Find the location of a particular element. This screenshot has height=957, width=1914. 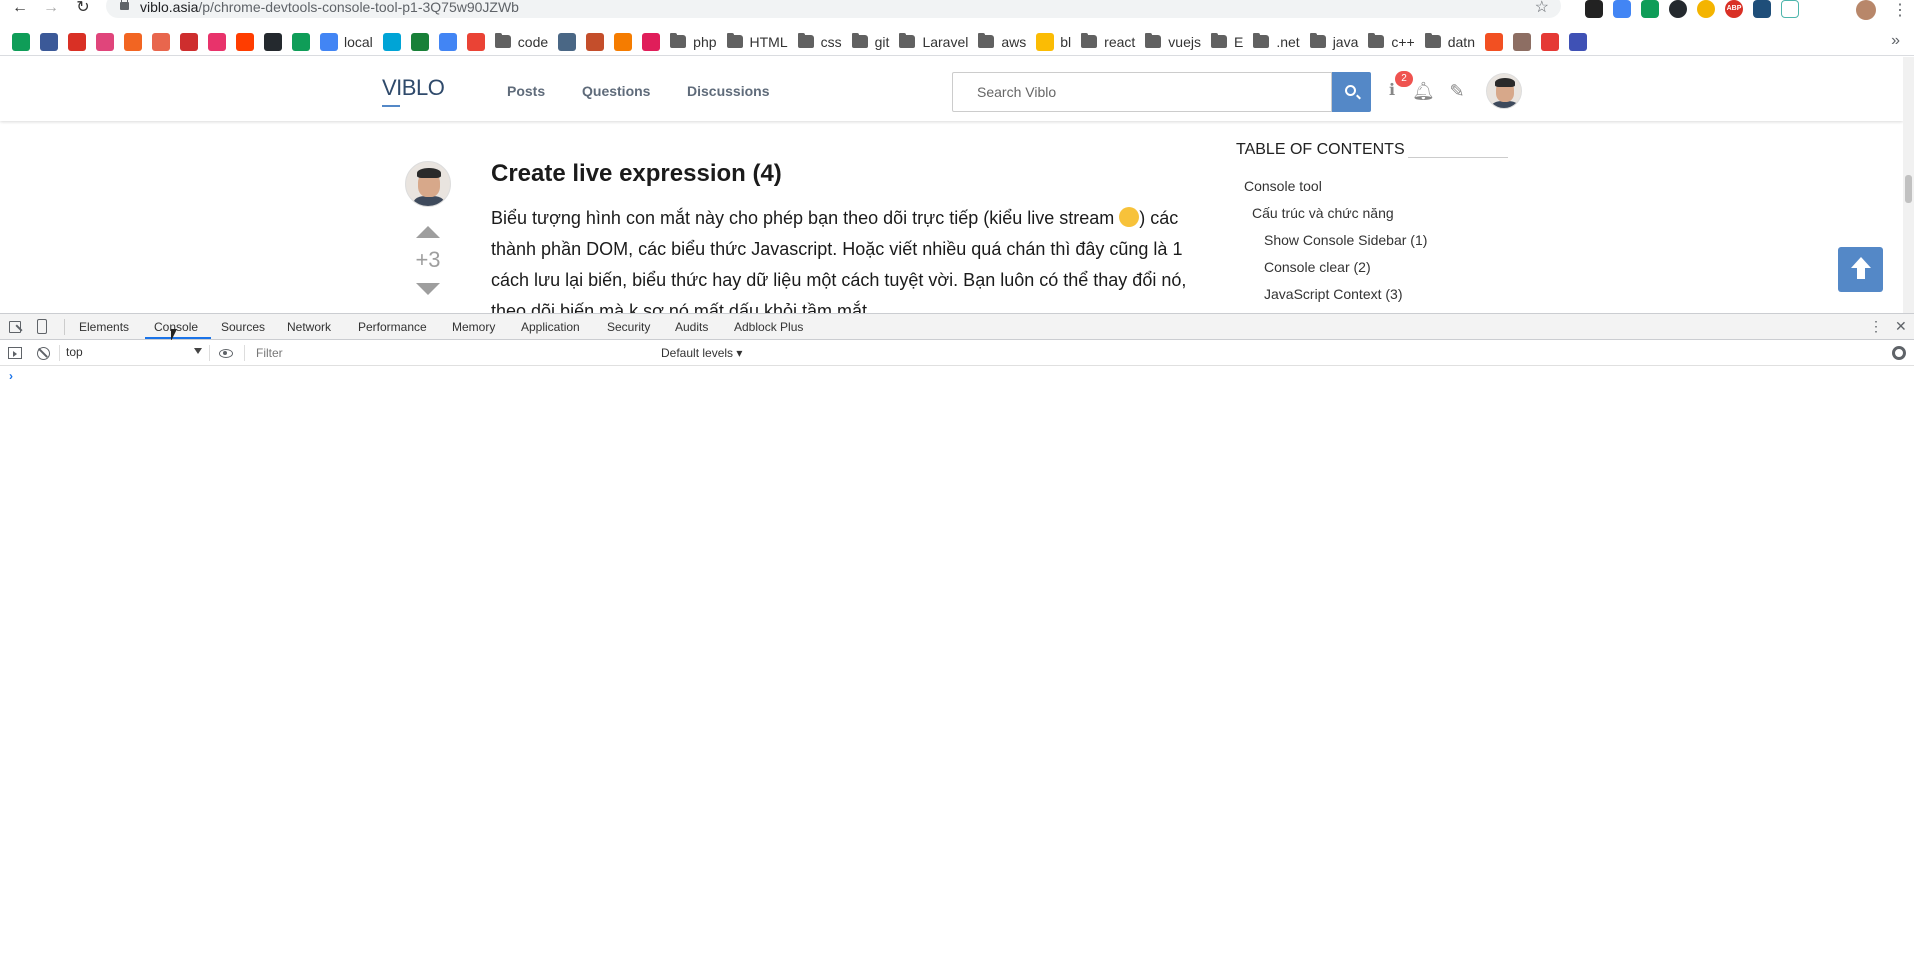

site-logo: VIBLO is located at coordinates (413, 91).